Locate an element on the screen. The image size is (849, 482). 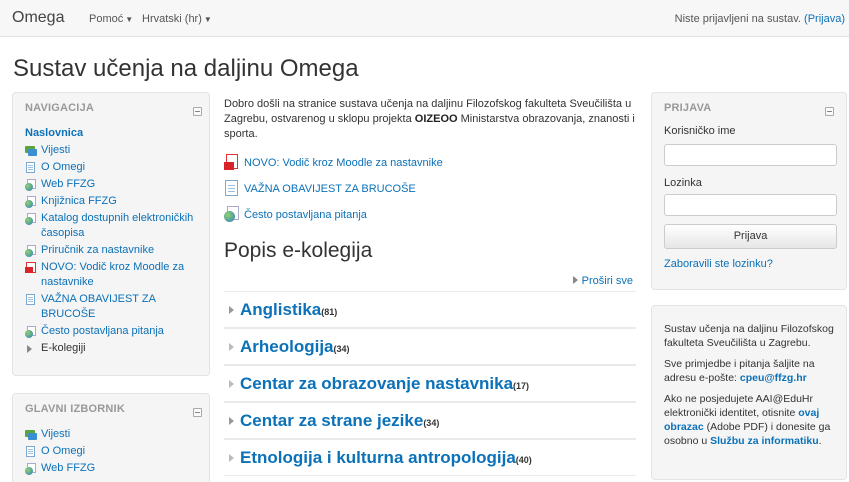
sidebar-item: Često postavljana pitanja is located at coordinates (115, 331).